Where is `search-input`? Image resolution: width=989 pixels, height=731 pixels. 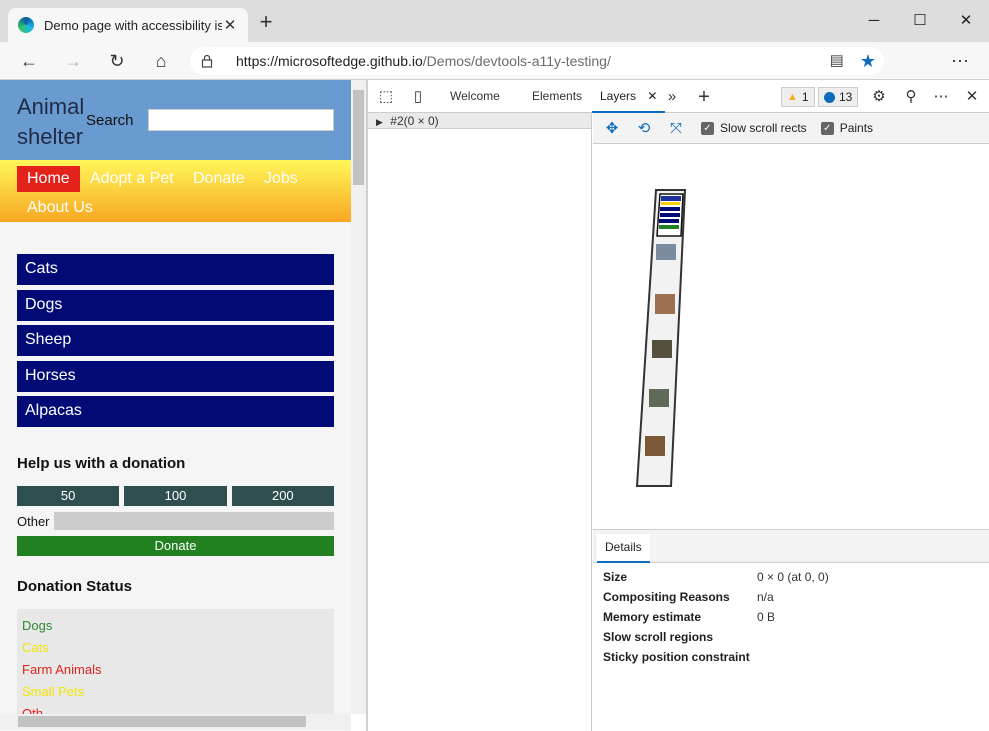
search-input is located at coordinates (241, 120).